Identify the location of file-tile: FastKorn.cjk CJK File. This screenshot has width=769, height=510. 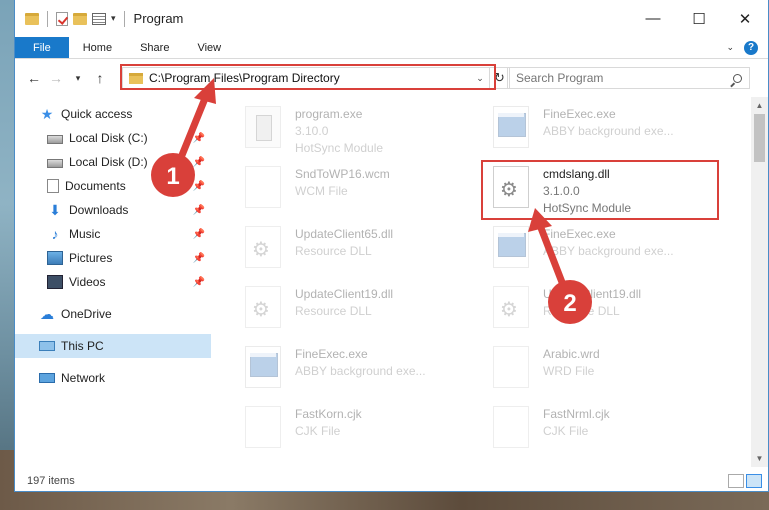
(357, 429).